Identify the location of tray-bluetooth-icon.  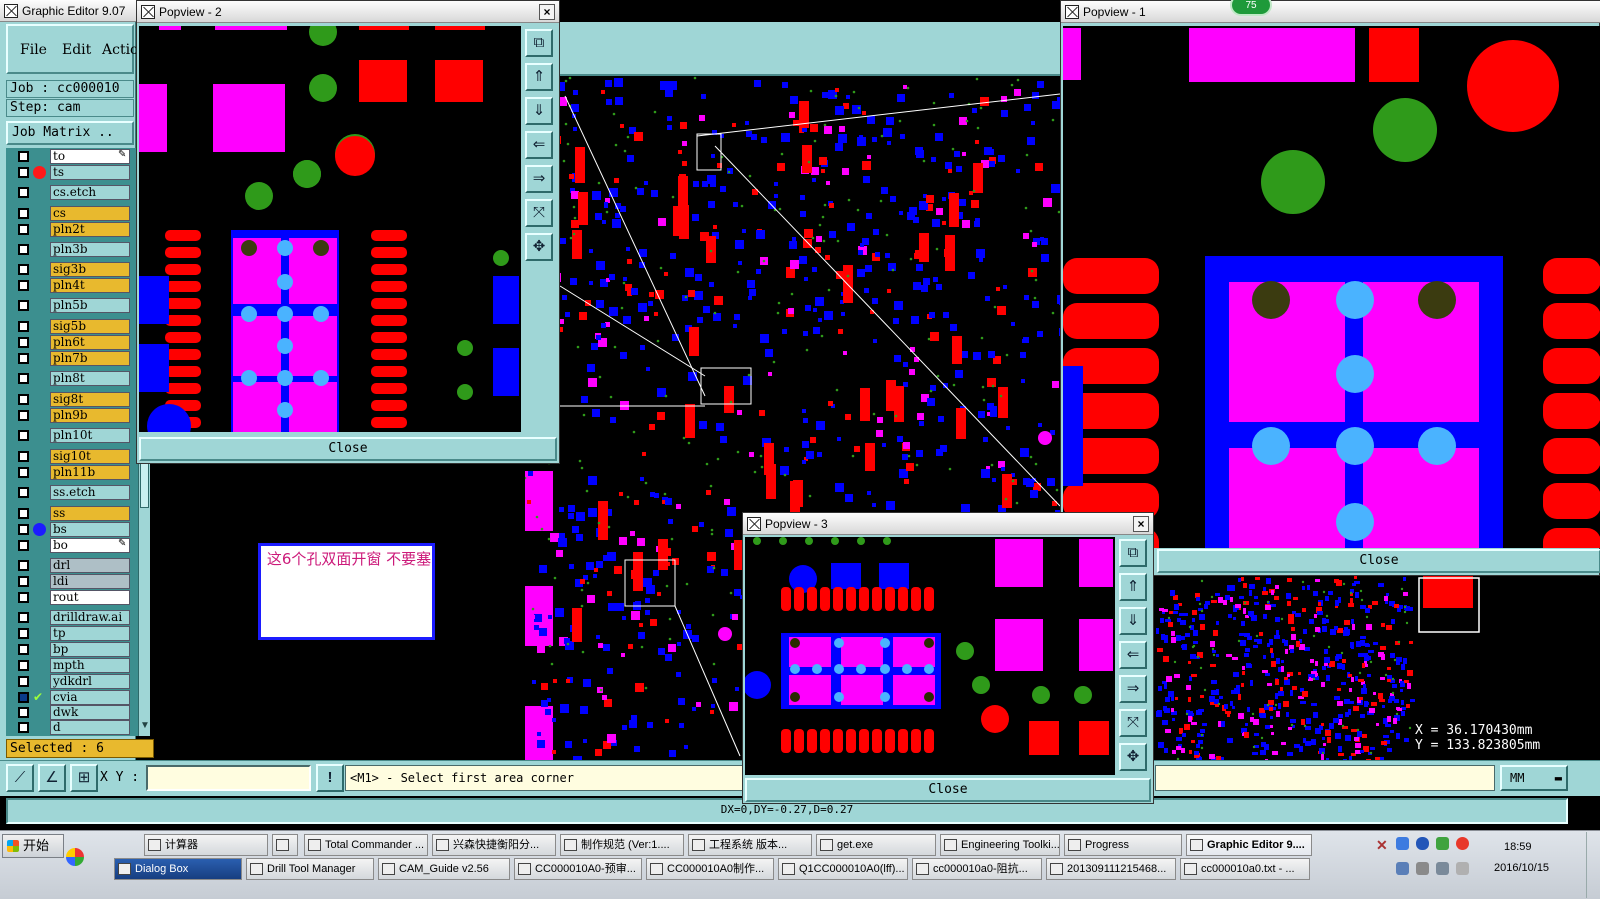
(1422, 843).